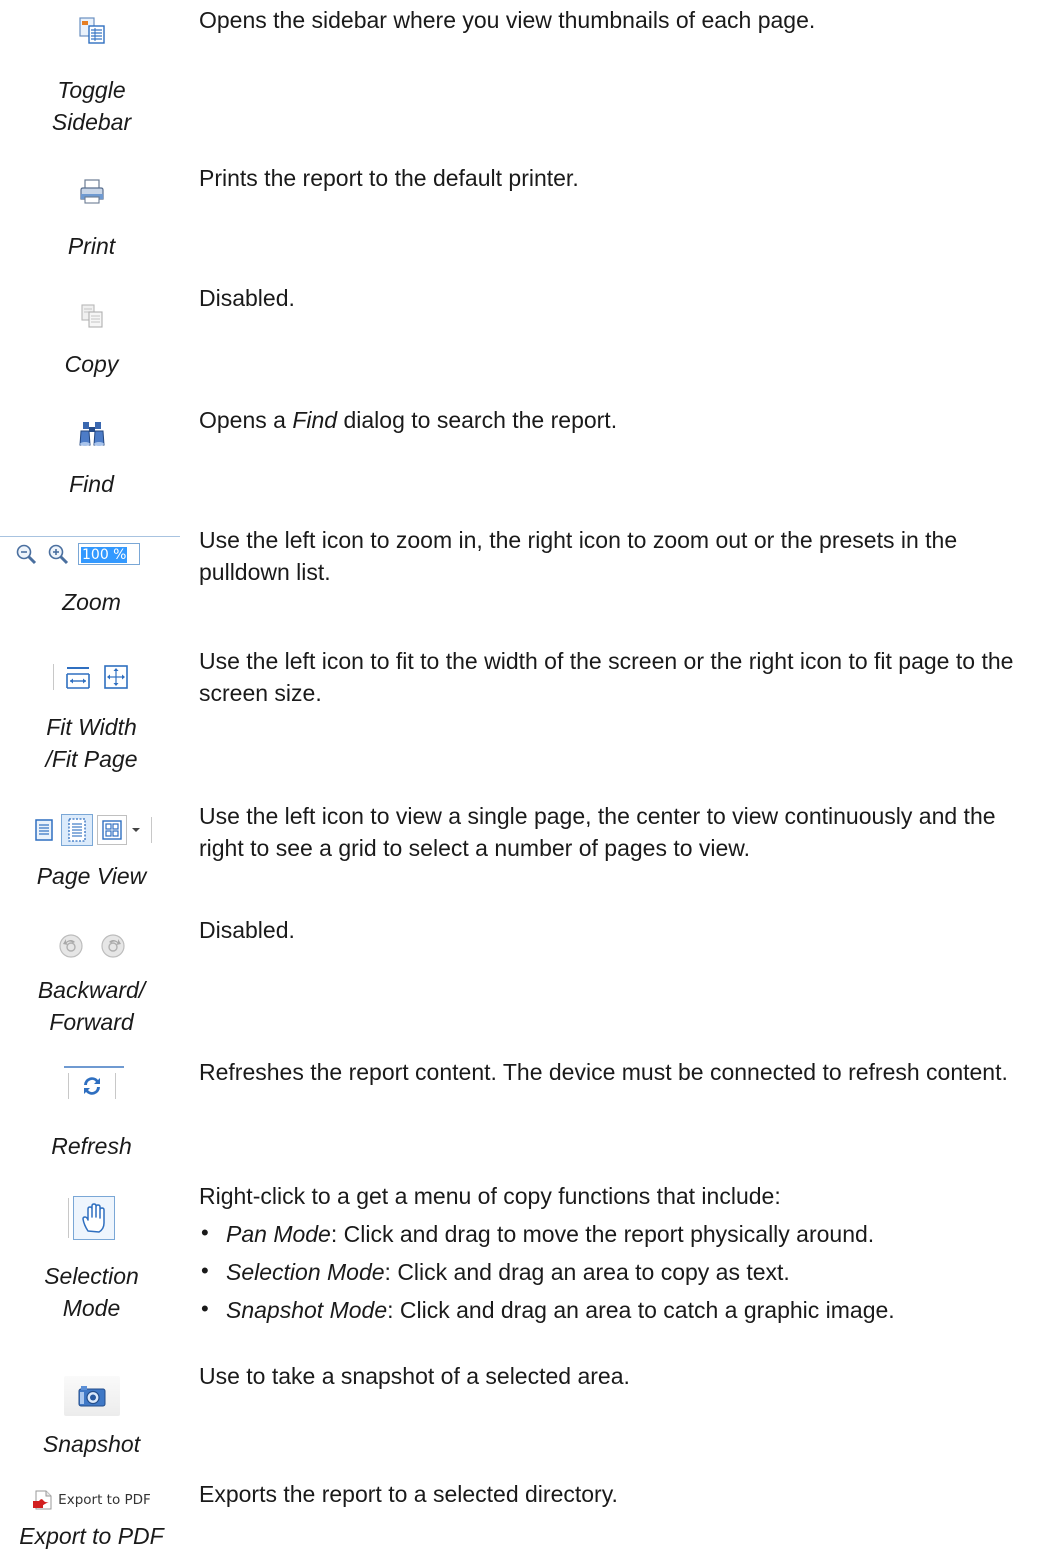 Image resolution: width=1044 pixels, height=1560 pixels. I want to click on zoom-level-value: 100 %, so click(104, 555).